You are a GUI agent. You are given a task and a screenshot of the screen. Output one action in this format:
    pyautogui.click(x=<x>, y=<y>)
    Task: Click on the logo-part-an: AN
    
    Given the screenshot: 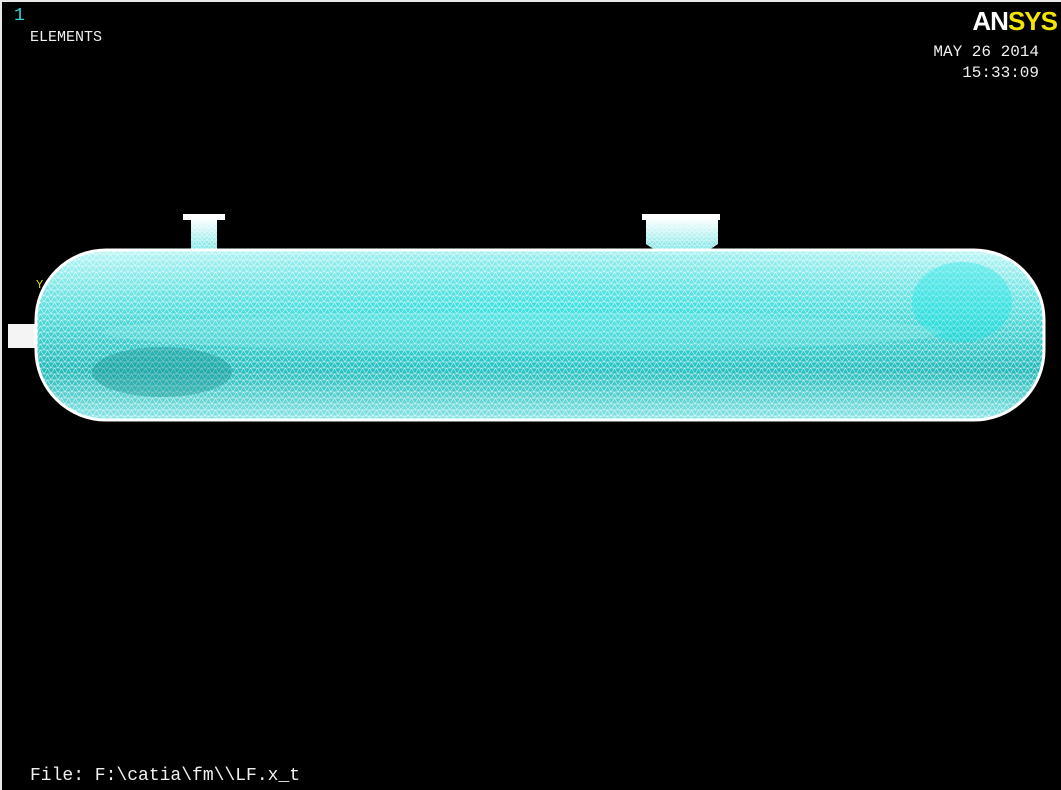 What is the action you would take?
    pyautogui.click(x=990, y=21)
    